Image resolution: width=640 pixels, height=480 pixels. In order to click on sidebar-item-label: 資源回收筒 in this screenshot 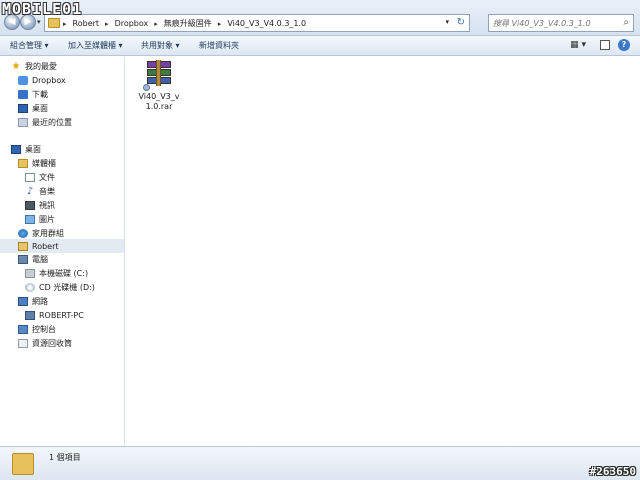, I will do `click(52, 343)`.